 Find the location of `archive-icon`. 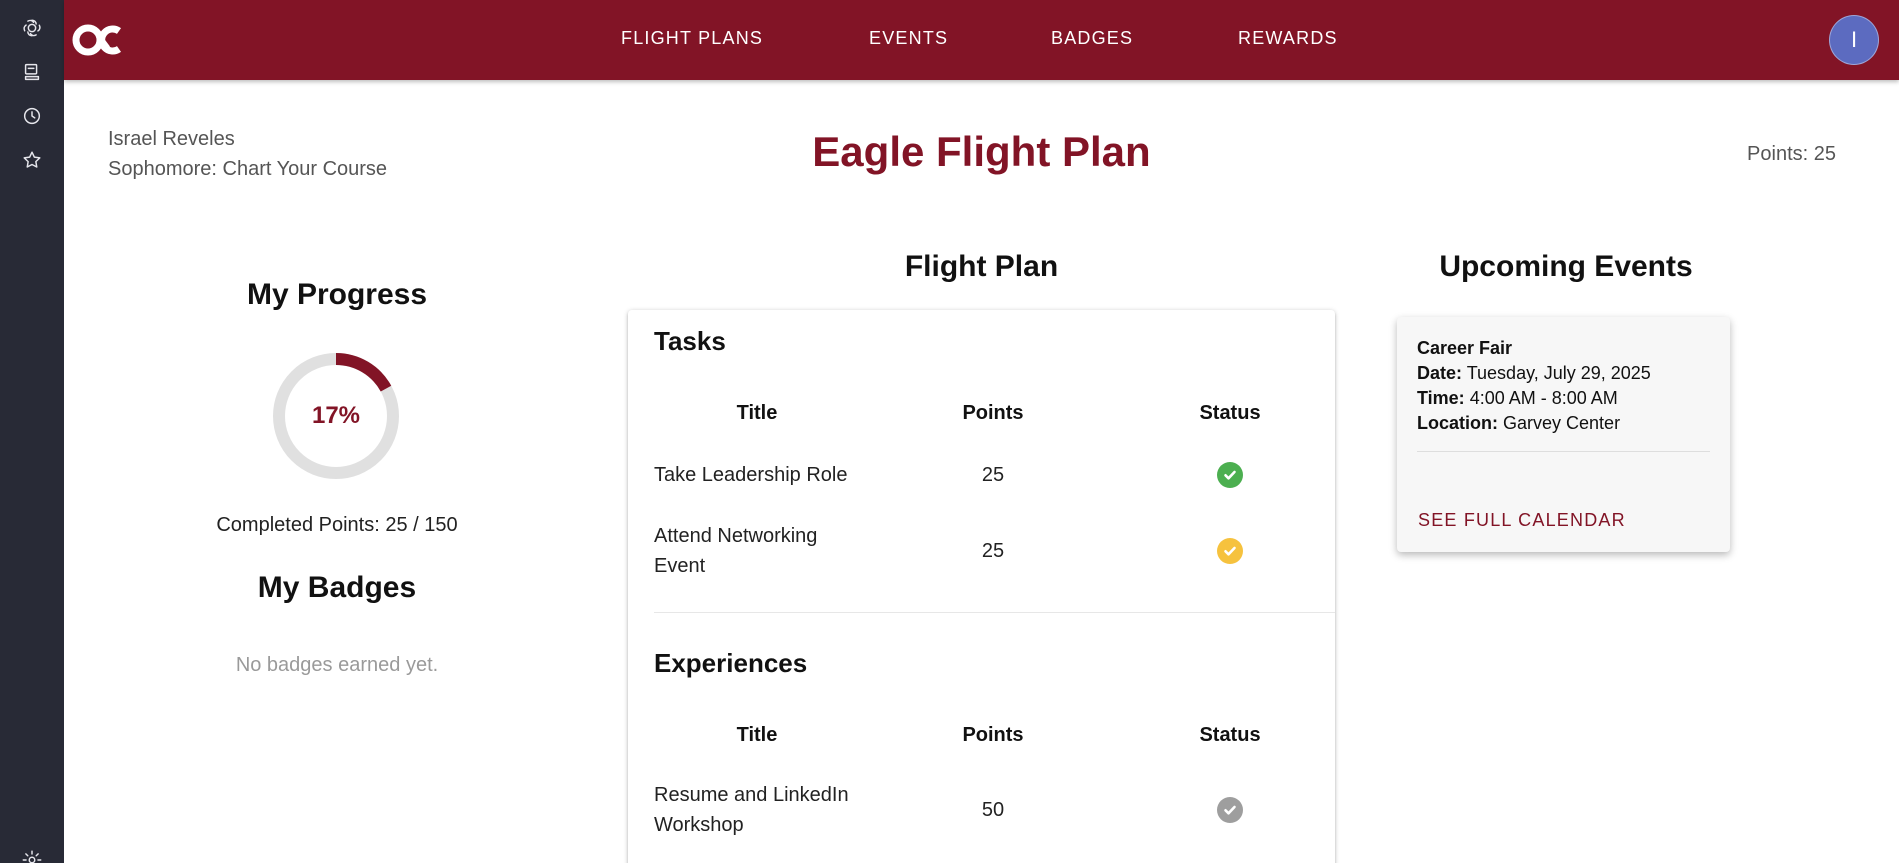

archive-icon is located at coordinates (32, 72).